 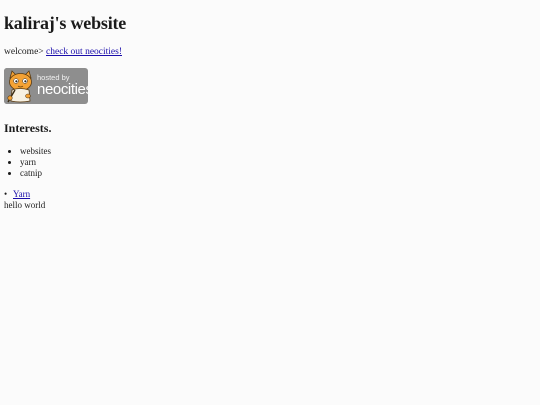 I want to click on hosted-by-neocities-badge: hosted by neocities, so click(x=46, y=86).